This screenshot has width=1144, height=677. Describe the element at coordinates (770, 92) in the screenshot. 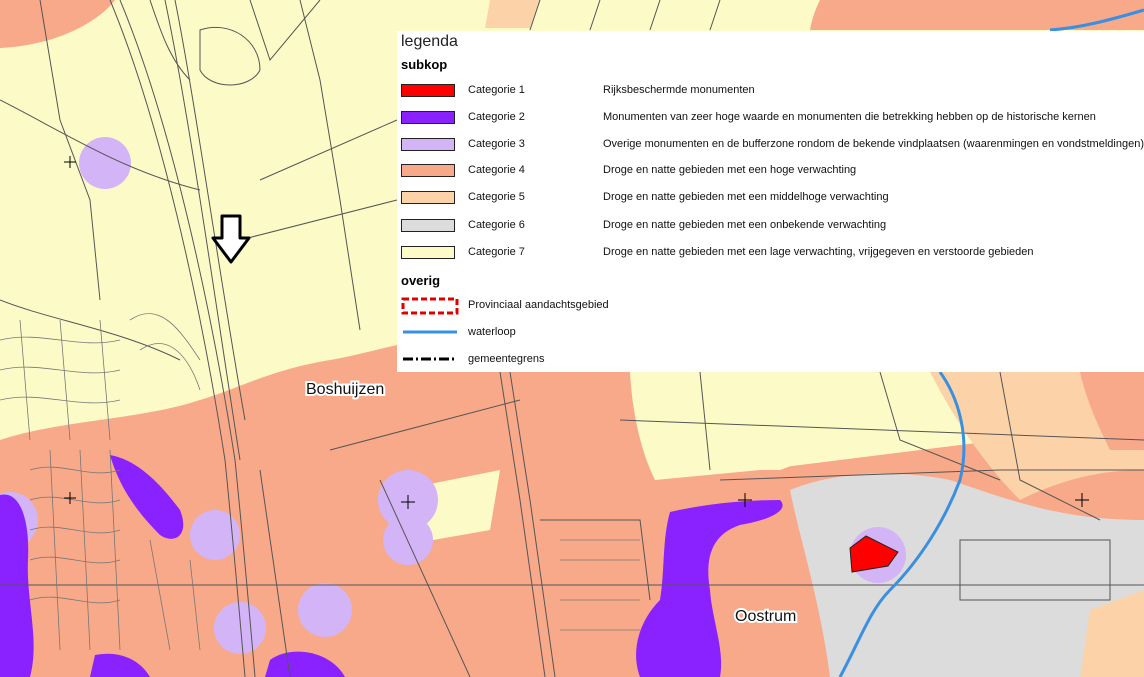

I see `legend-row-categorie-1: Categorie 1 Rijksbeschermde monumenten` at that location.